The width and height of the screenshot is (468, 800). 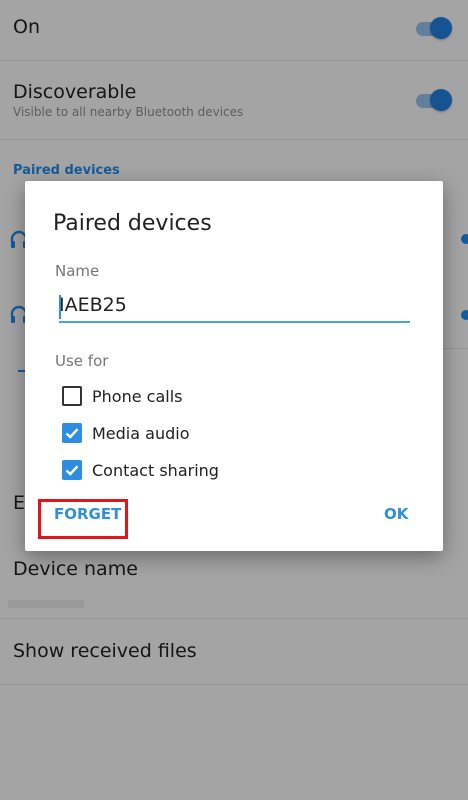 I want to click on media-audio-checkbox, so click(x=72, y=433).